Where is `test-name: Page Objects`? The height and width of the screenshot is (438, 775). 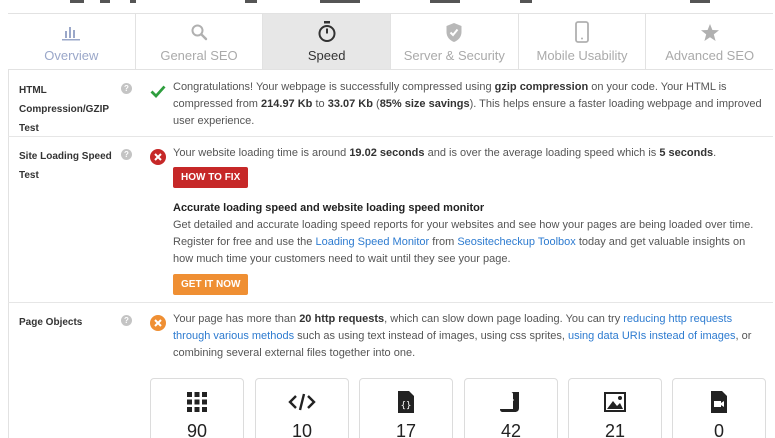
test-name: Page Objects is located at coordinates (51, 322).